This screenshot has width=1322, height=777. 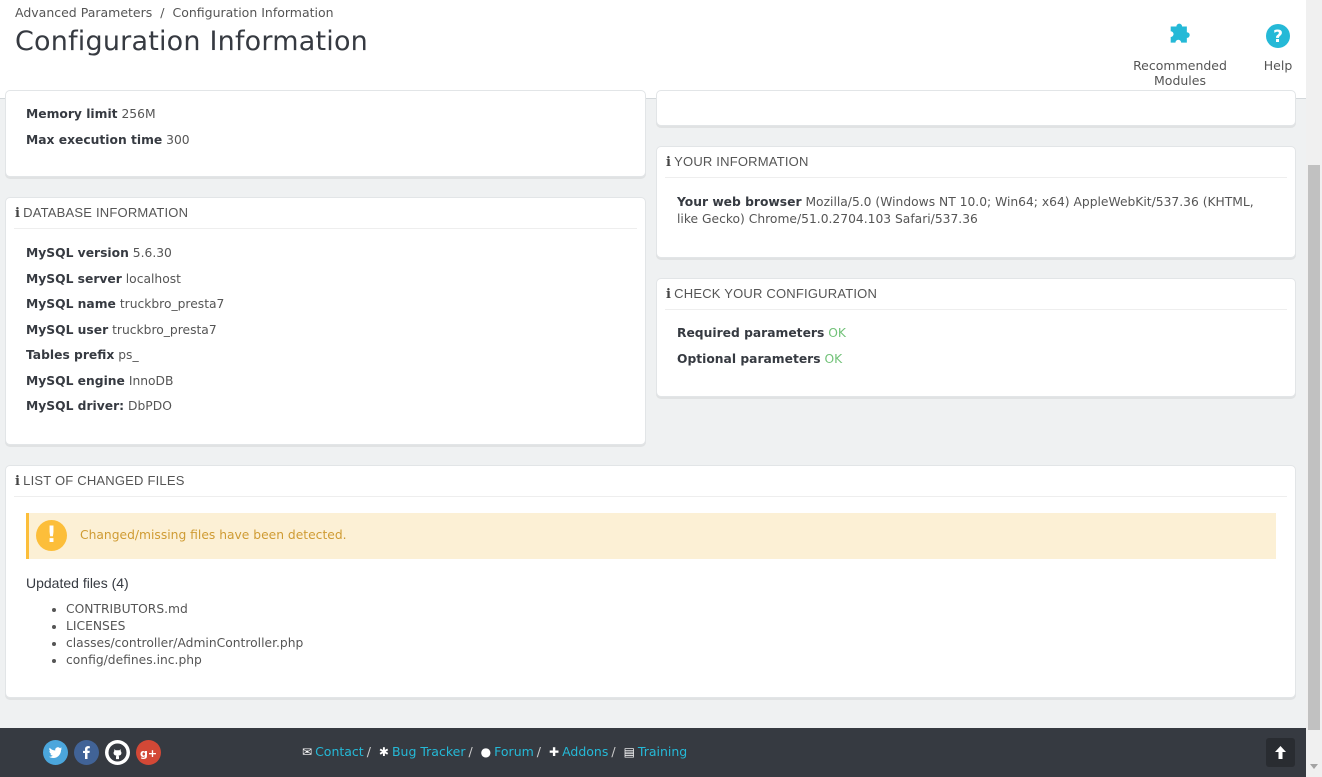 What do you see at coordinates (741, 161) in the screenshot?
I see `your-information-heading: YOUR INFORMATION` at bounding box center [741, 161].